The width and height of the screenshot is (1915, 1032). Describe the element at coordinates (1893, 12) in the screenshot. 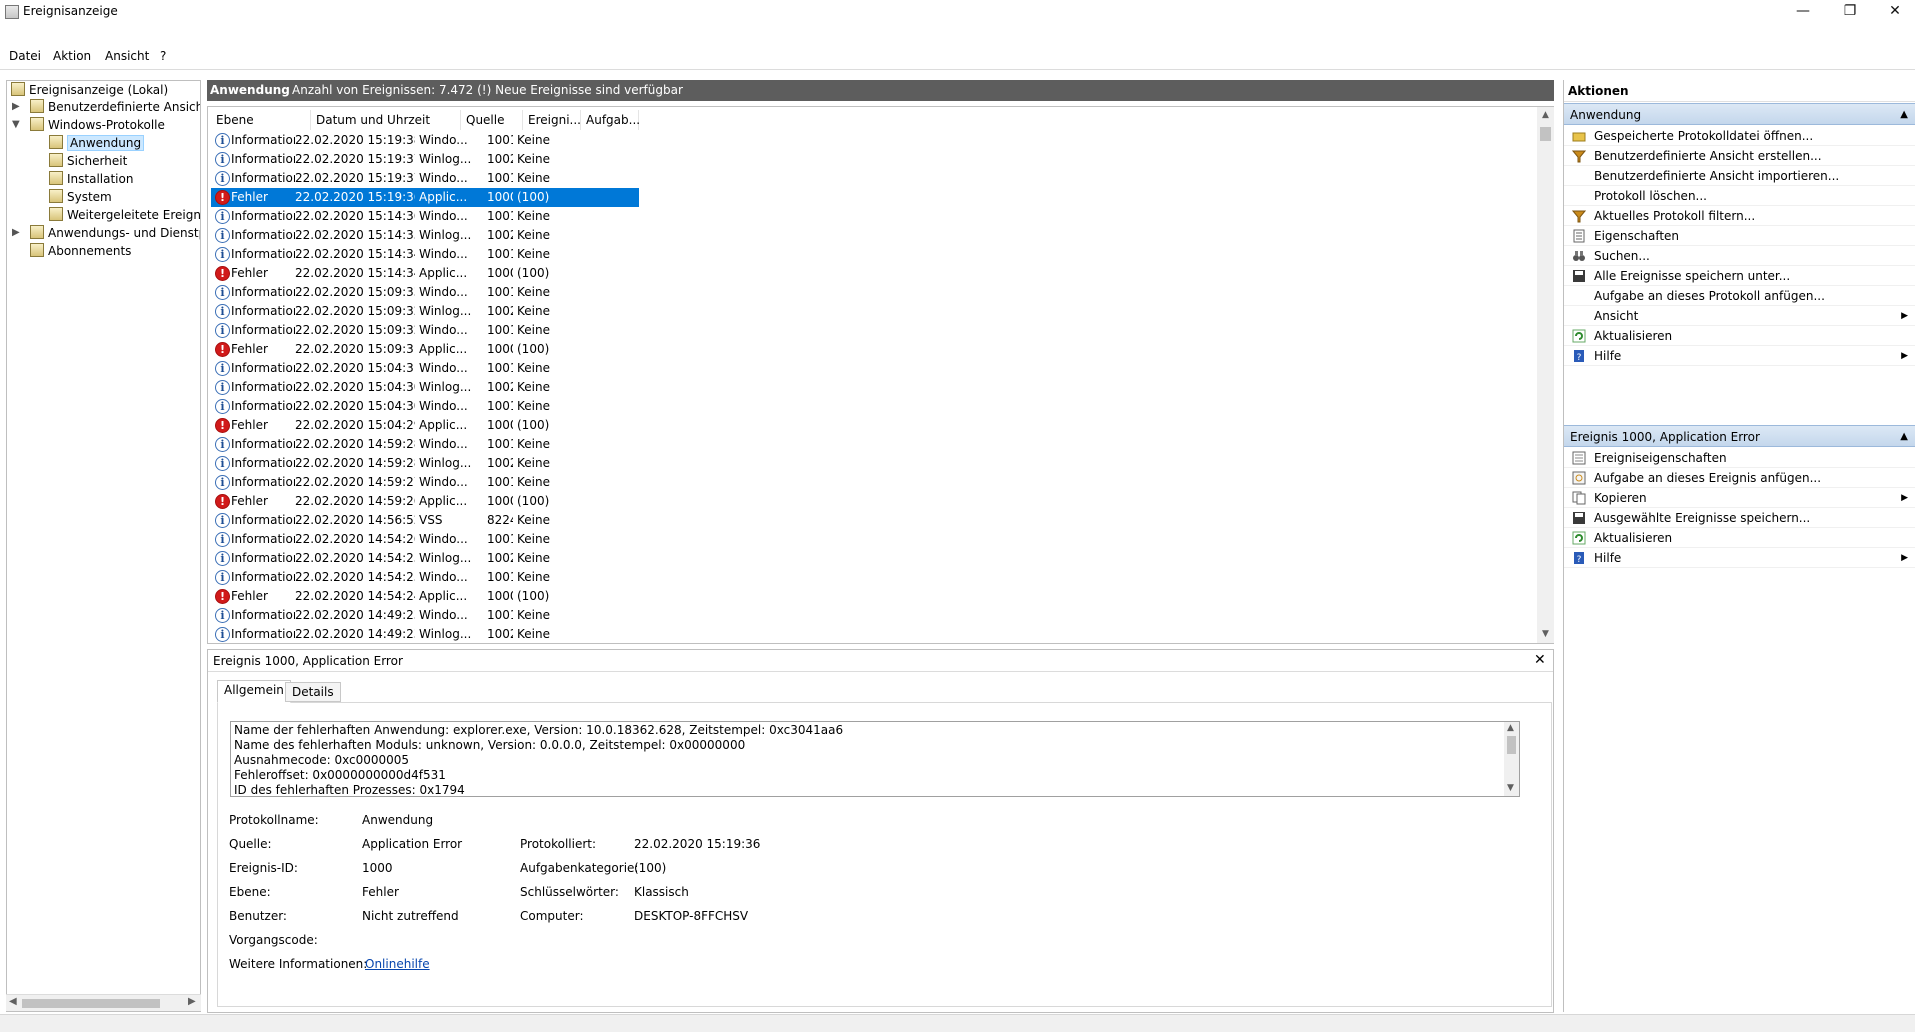

I see `close-button: ✕` at that location.